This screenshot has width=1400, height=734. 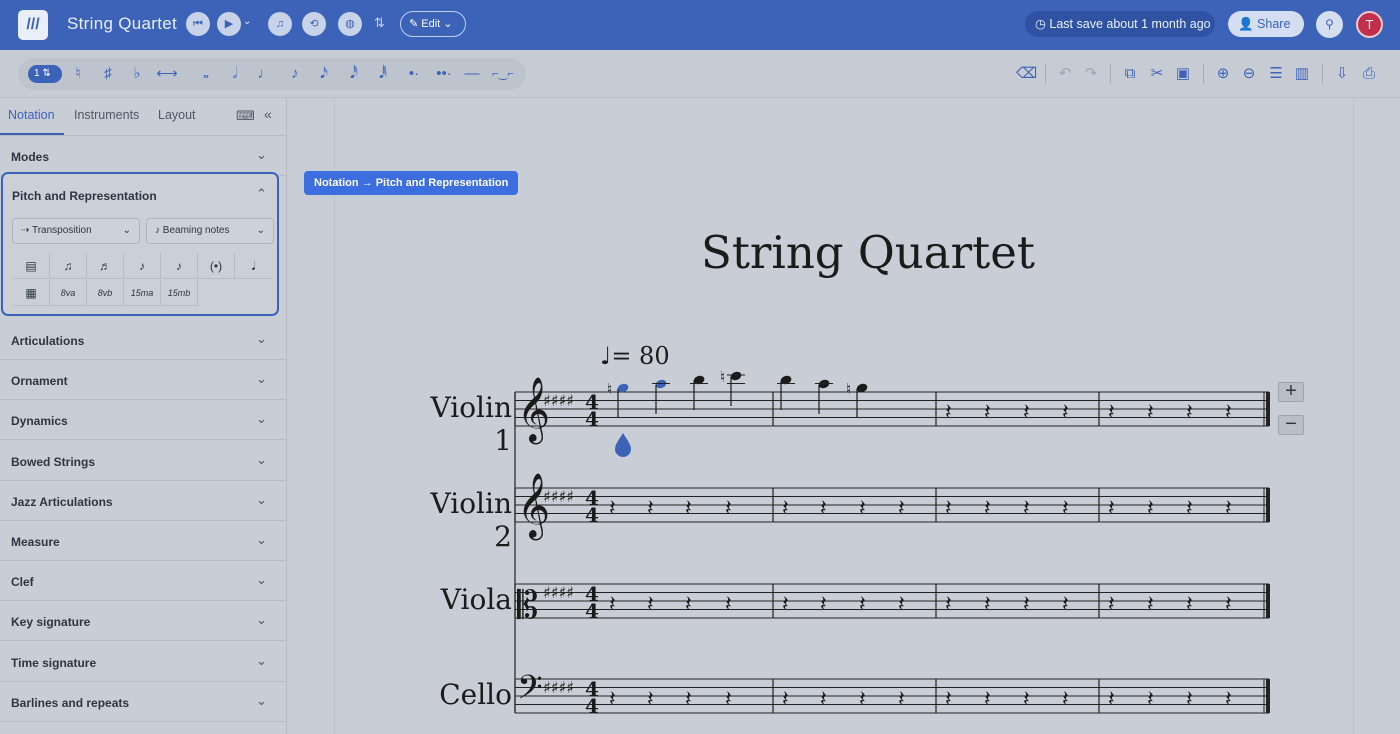 What do you see at coordinates (198, 24) in the screenshot?
I see `rewind-icon: ⏮` at bounding box center [198, 24].